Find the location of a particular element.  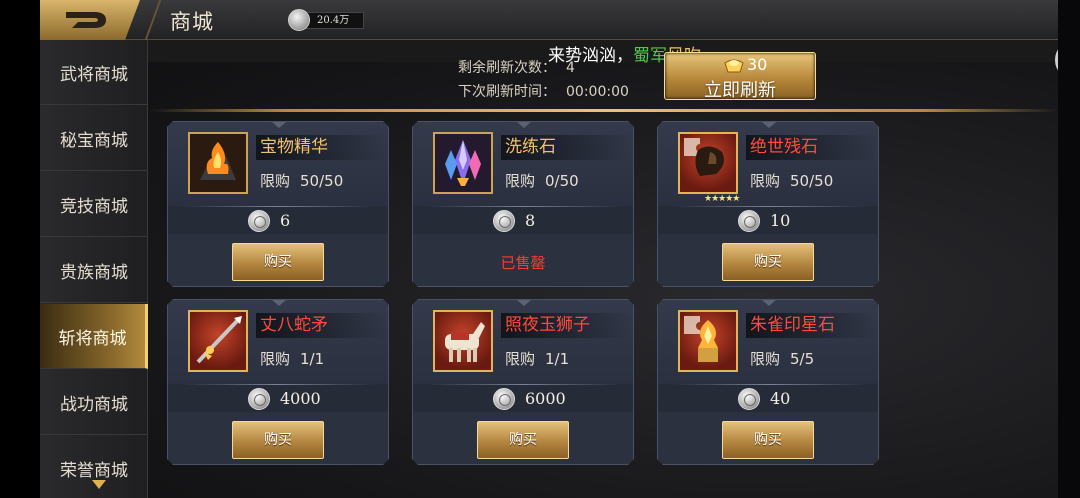

gold-divider is located at coordinates (604, 110).